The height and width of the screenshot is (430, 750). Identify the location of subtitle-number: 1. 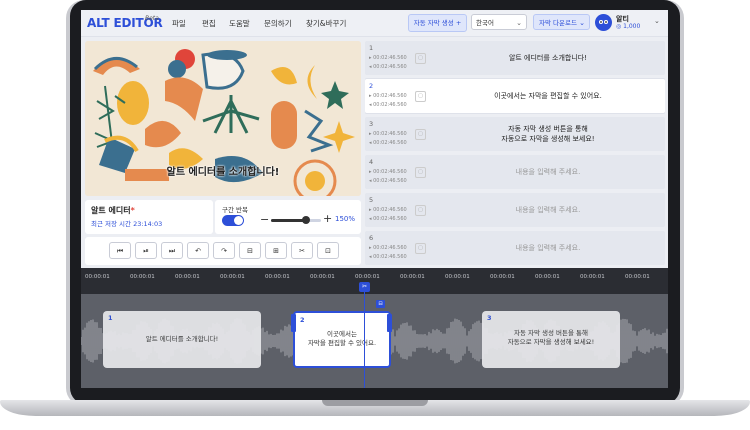
(371, 48).